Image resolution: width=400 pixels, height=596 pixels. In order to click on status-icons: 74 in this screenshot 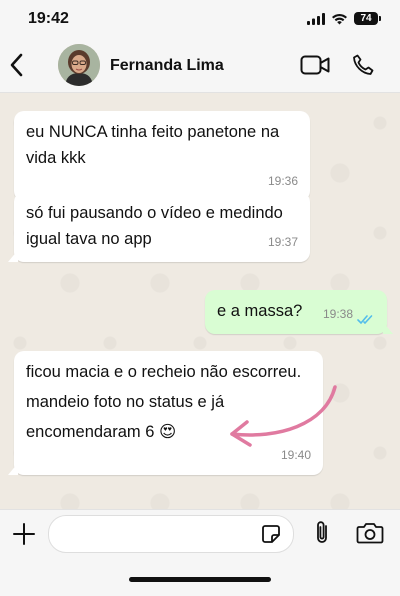, I will do `click(344, 18)`.